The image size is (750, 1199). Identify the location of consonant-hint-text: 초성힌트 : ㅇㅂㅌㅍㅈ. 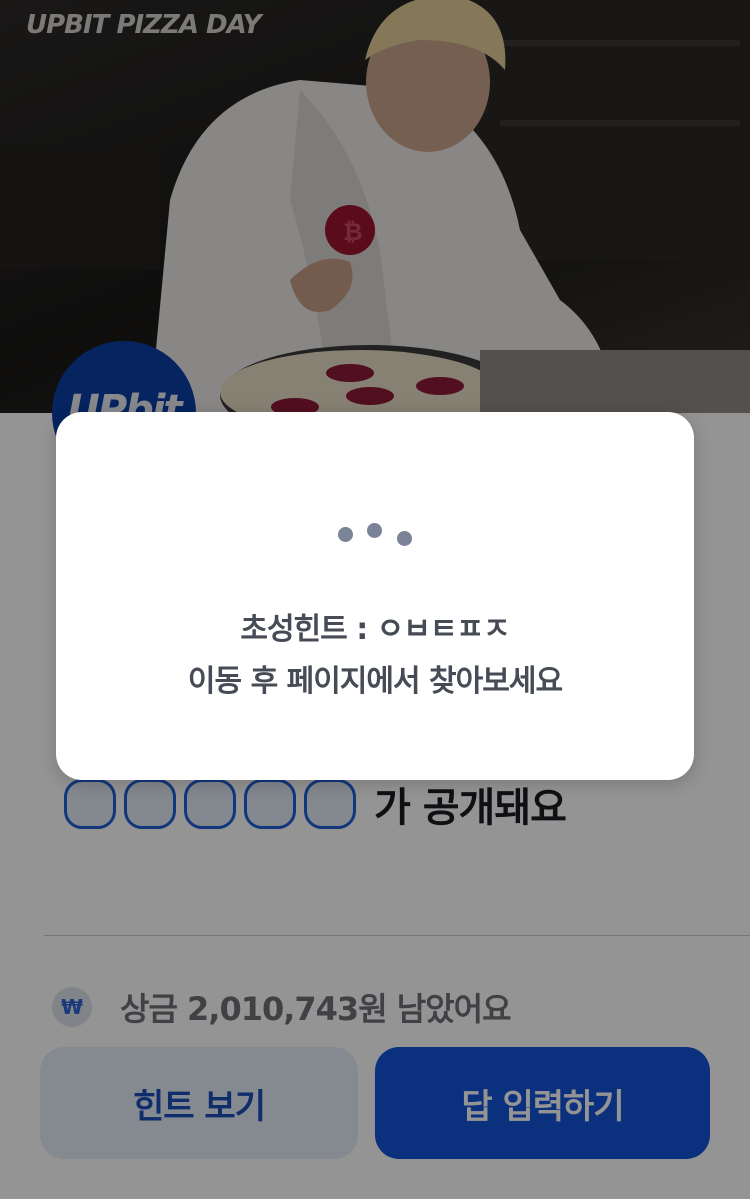
(375, 629).